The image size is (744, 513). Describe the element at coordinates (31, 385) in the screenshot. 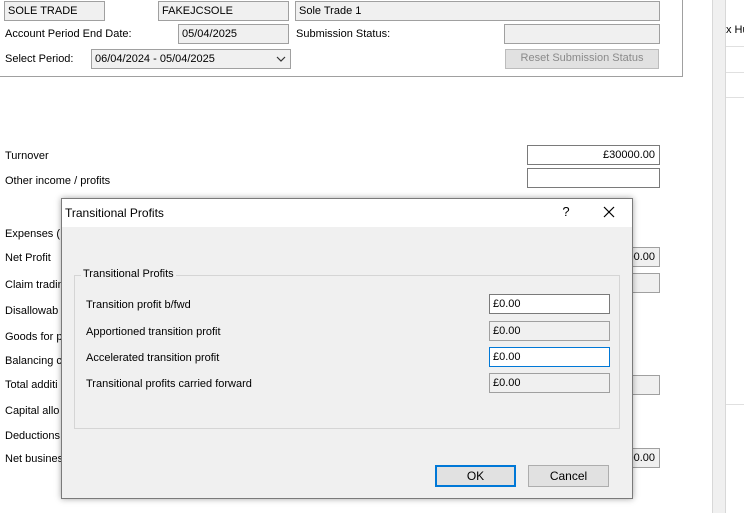

I see `total-additions-label: Total additi` at that location.